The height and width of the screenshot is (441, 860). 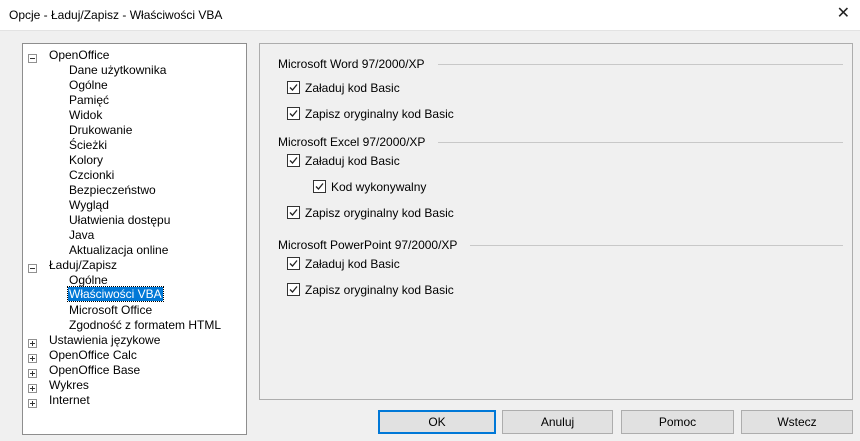 What do you see at coordinates (119, 220) in the screenshot?
I see `tree-item-ulatwienia-dostepu: Ułatwienia dostępu` at bounding box center [119, 220].